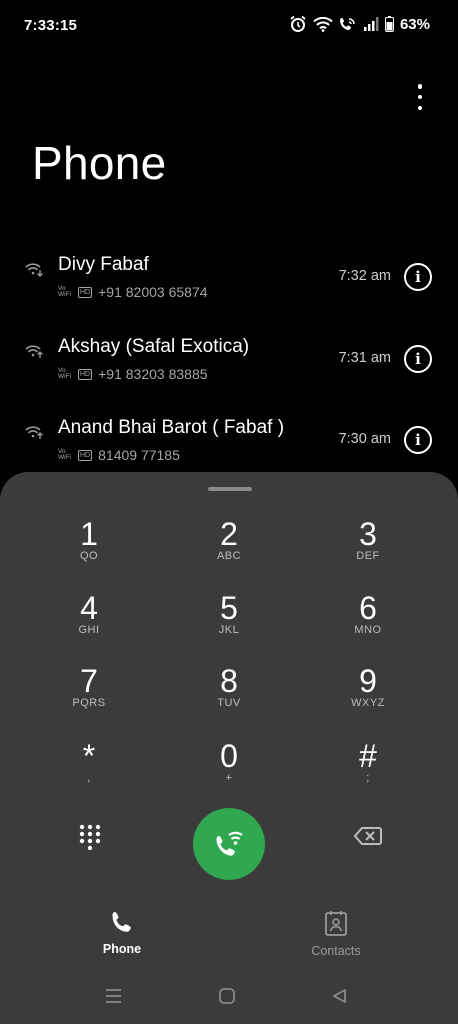  I want to click on voicemail-icon: QO, so click(89, 556).